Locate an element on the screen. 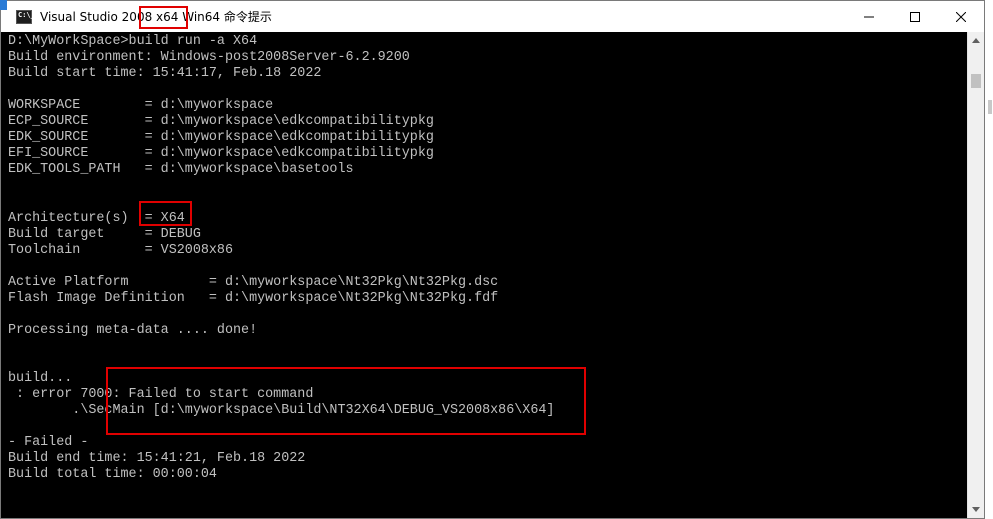 Image resolution: width=993 pixels, height=519 pixels. vertical-scrollbar is located at coordinates (975, 275).